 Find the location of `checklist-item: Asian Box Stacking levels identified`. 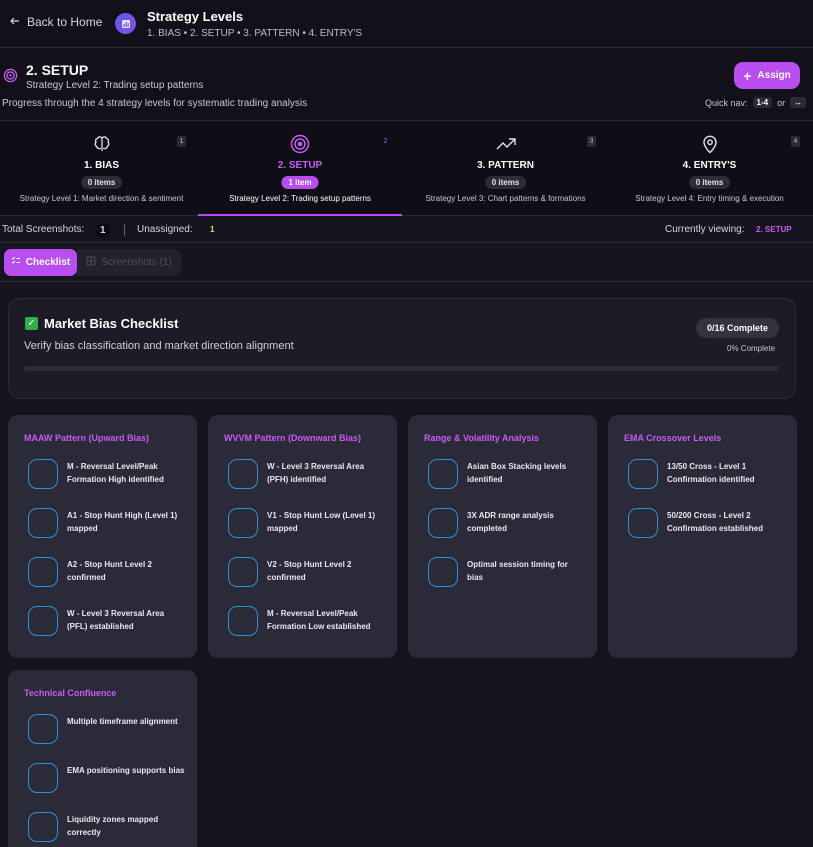

checklist-item: Asian Box Stacking levels identified is located at coordinates (510, 475).